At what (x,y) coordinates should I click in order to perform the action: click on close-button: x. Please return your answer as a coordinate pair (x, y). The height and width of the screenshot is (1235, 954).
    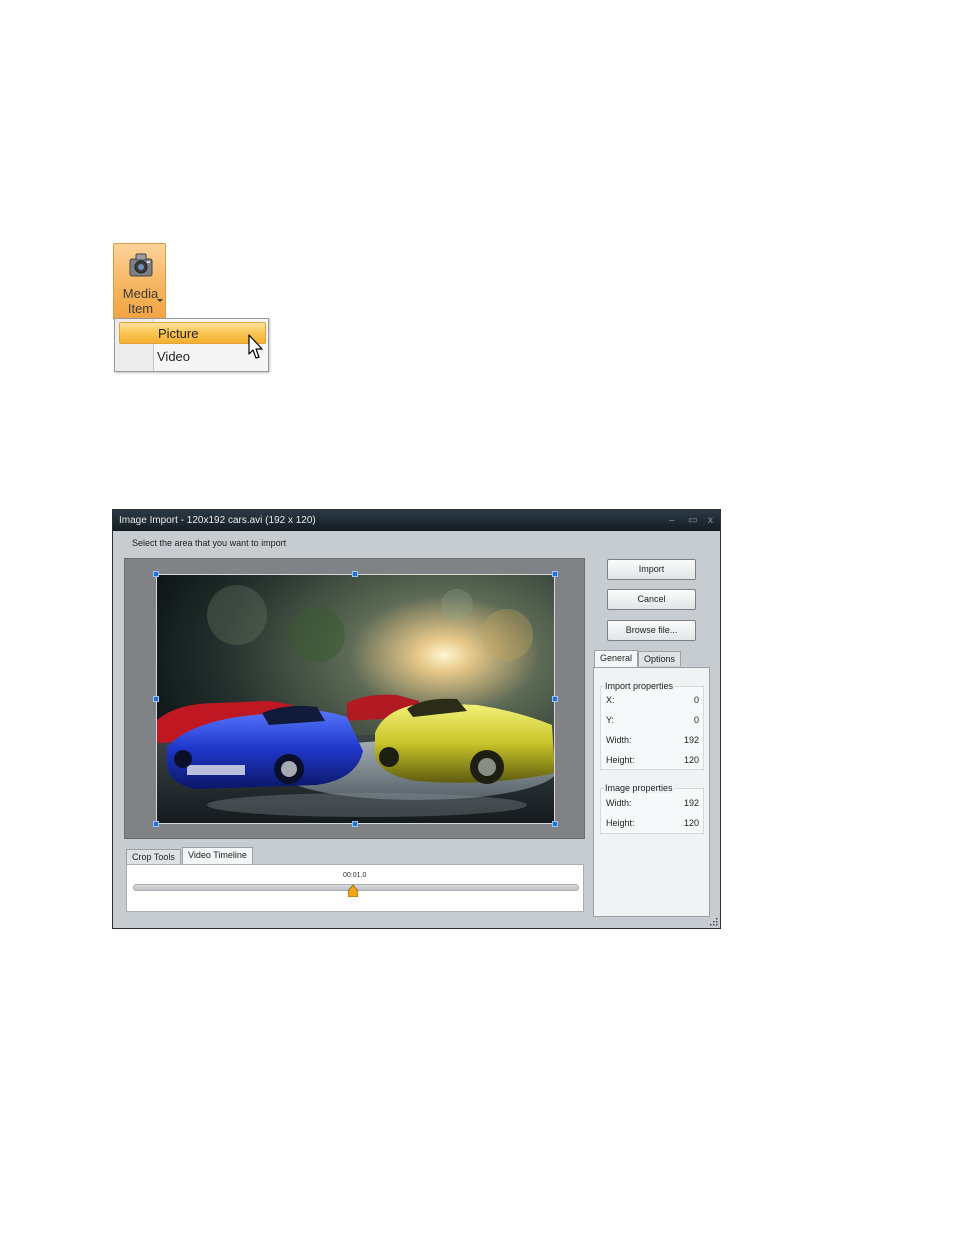
    Looking at the image, I should click on (710, 520).